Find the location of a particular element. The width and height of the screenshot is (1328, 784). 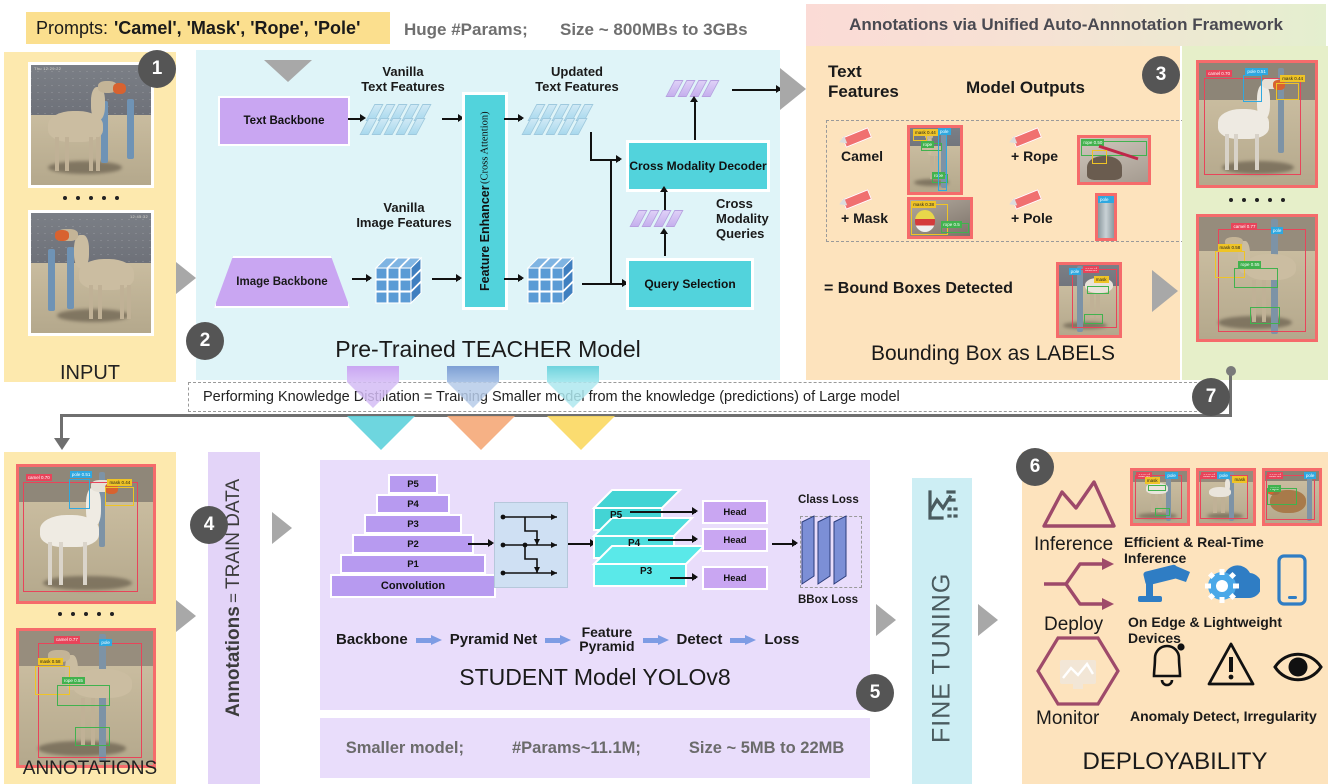

prompts-bar: Prompts: 'Camel', 'Mask', 'Rope', 'Pole' is located at coordinates (208, 28).